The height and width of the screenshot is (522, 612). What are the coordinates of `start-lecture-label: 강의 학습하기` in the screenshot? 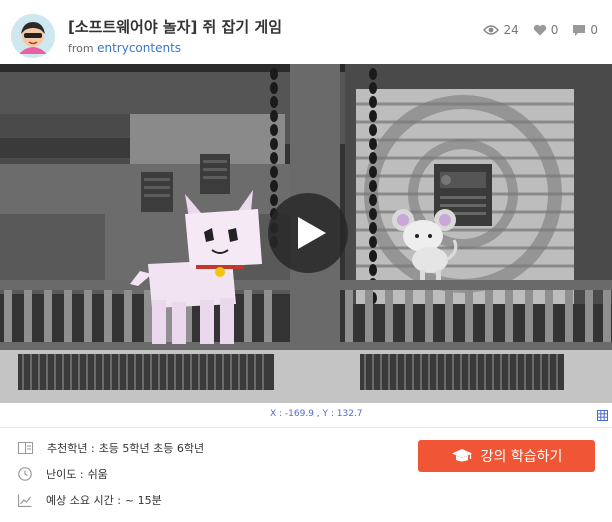 It's located at (521, 457).